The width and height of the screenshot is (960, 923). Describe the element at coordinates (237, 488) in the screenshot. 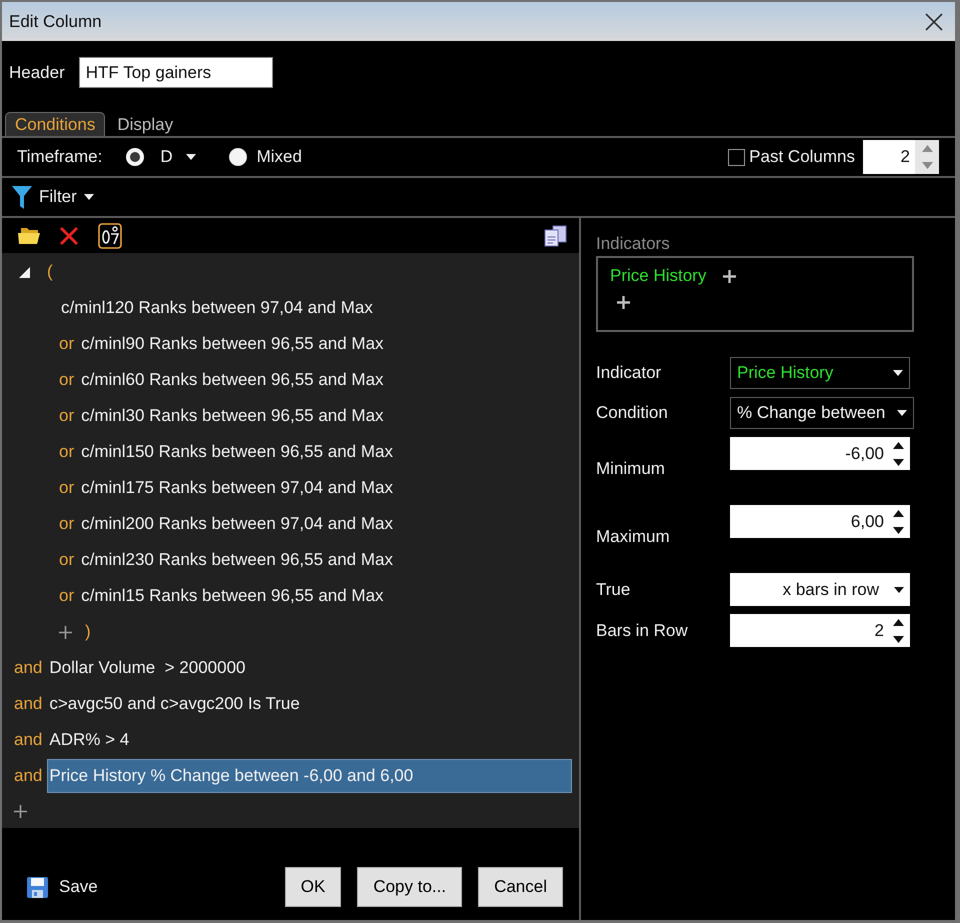

I see `condition-item: c/minl175 Ranks between 97,04 and Max` at that location.